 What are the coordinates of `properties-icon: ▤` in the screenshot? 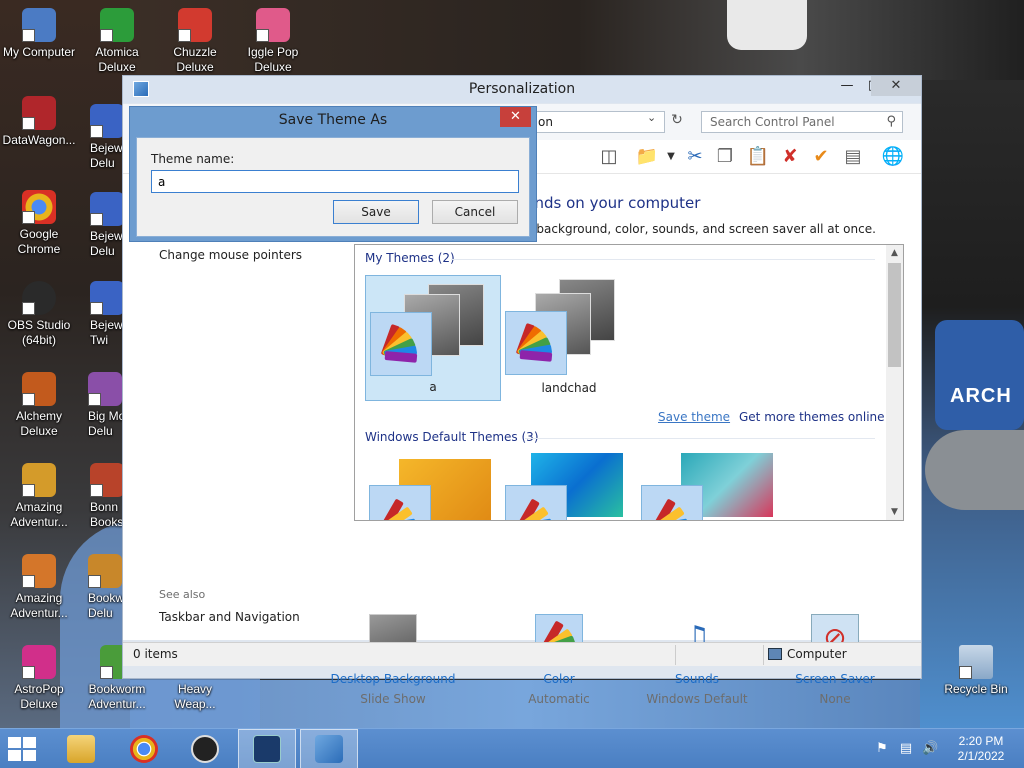 It's located at (853, 157).